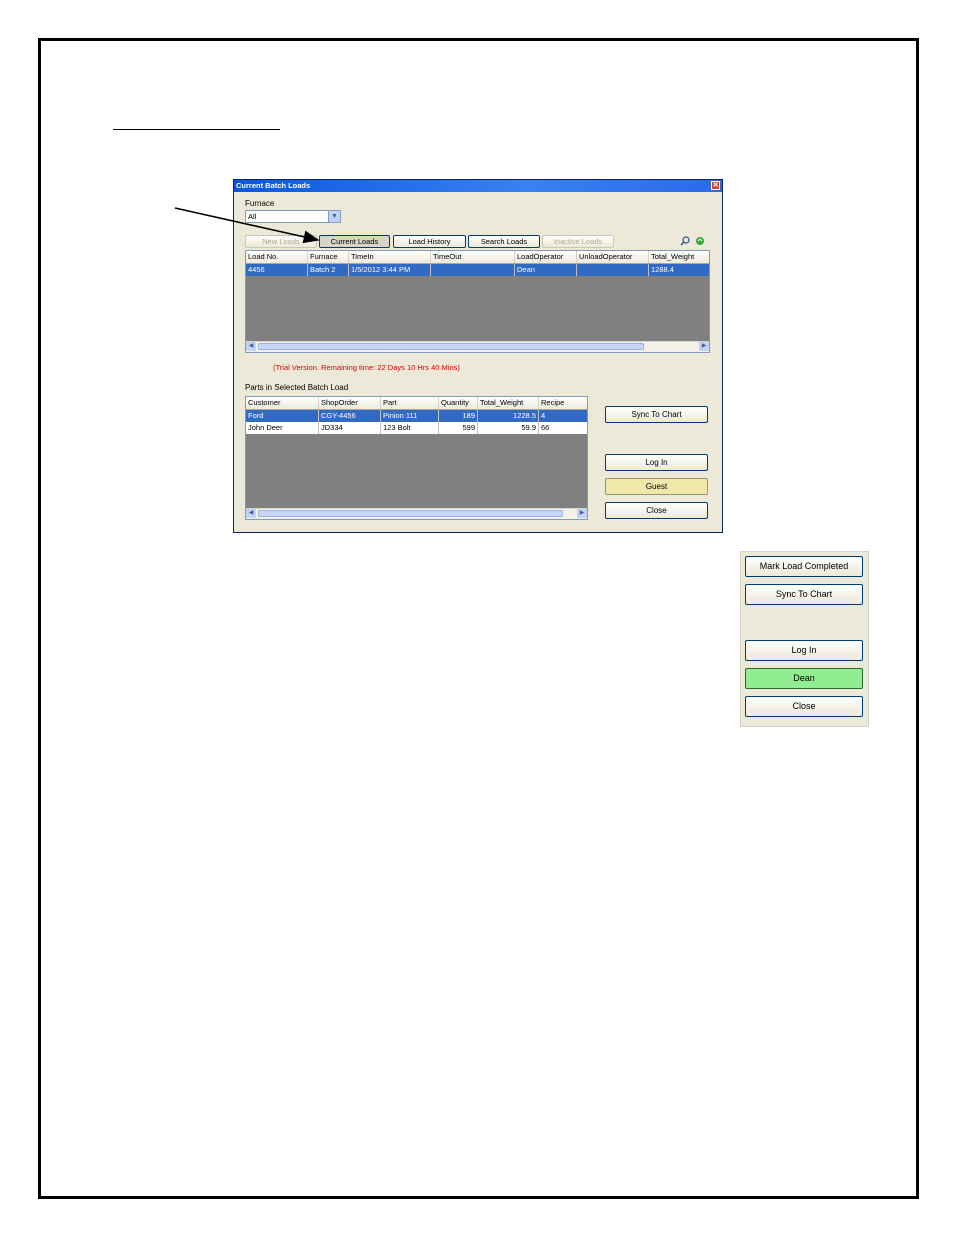 Image resolution: width=954 pixels, height=1235 pixels. I want to click on column-header: LoadOperator, so click(546, 257).